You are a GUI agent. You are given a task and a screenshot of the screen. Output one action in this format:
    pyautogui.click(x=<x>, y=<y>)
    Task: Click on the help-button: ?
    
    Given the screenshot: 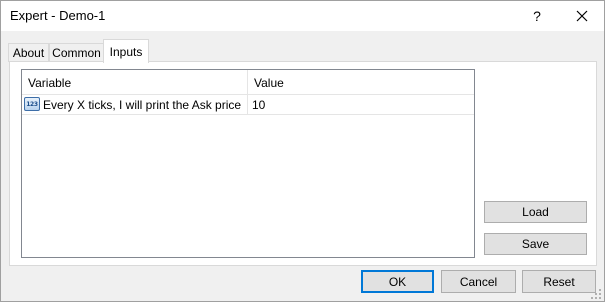 What is the action you would take?
    pyautogui.click(x=537, y=16)
    